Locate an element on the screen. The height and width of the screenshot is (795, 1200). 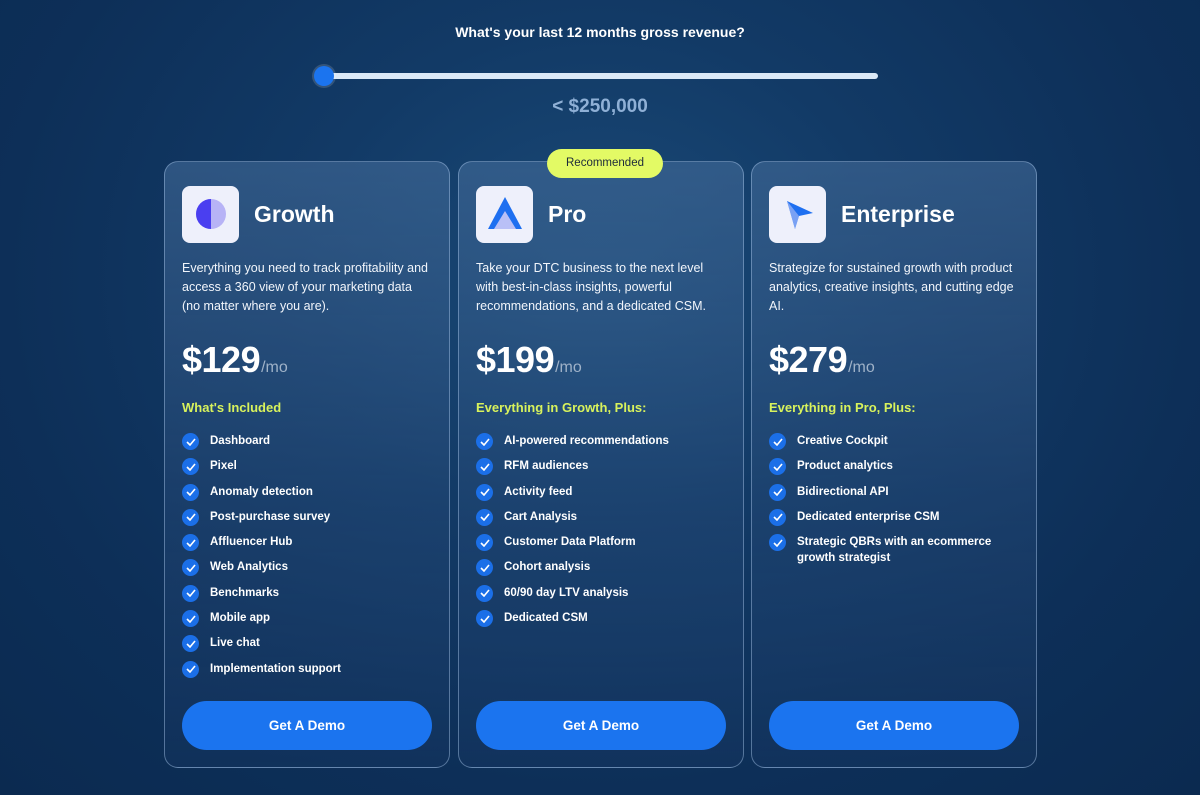
feature-item: Benchmarks is located at coordinates (307, 597).